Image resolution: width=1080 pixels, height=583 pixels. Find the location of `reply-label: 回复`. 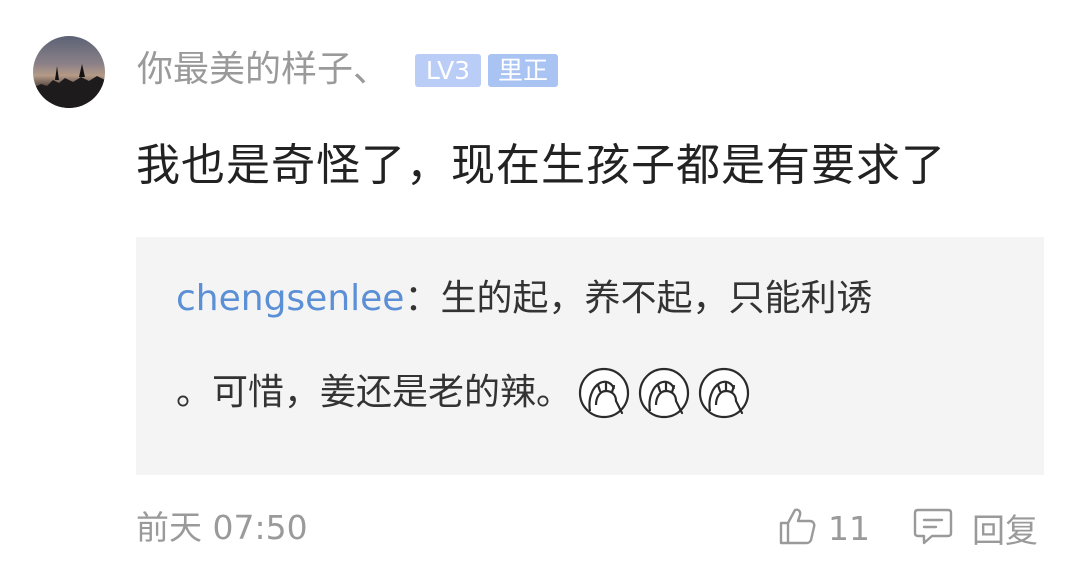

reply-label: 回复 is located at coordinates (1005, 530).